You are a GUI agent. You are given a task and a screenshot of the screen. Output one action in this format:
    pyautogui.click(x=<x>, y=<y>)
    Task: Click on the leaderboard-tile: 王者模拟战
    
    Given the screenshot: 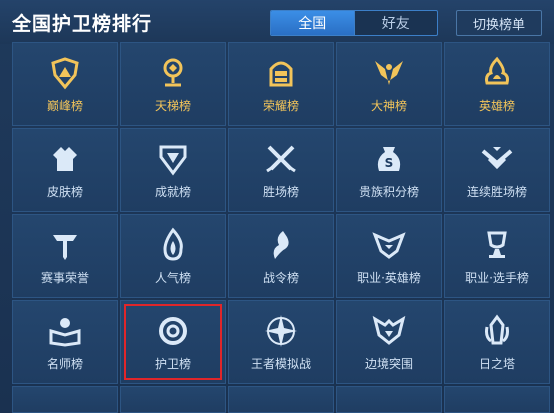 What is the action you would take?
    pyautogui.click(x=281, y=342)
    